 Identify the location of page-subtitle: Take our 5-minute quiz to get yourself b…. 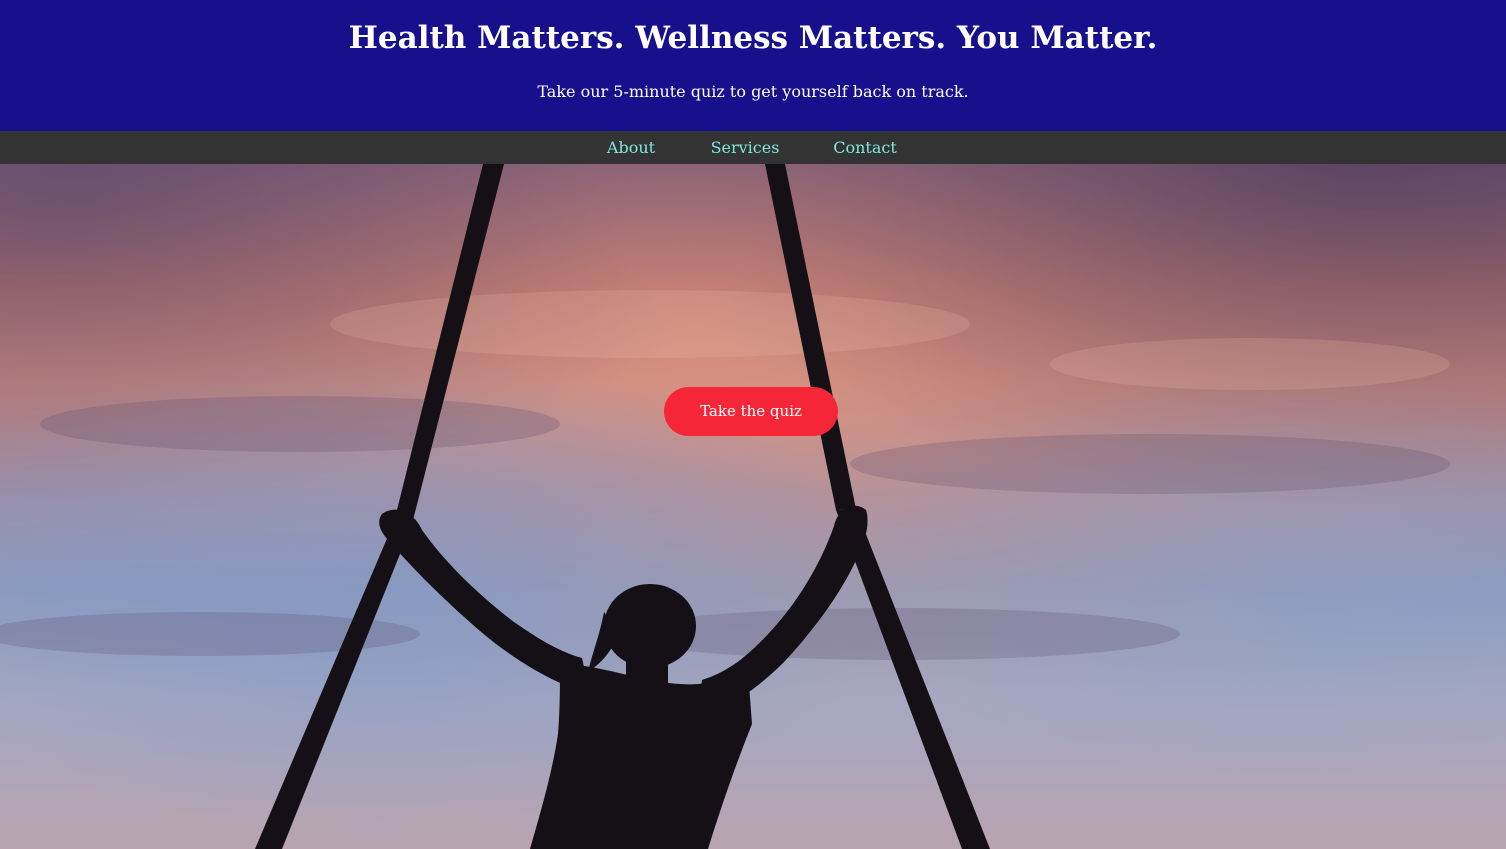
(753, 91).